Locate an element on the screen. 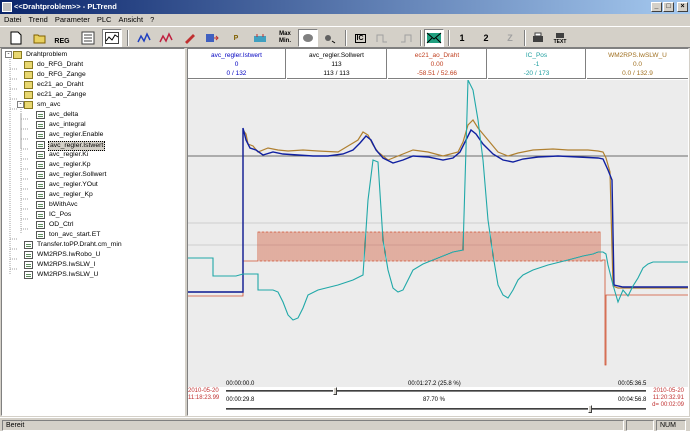 The height and width of the screenshot is (431, 690). time-cursor-label: 00:01:27.2 (25.8 %) is located at coordinates (434, 384).